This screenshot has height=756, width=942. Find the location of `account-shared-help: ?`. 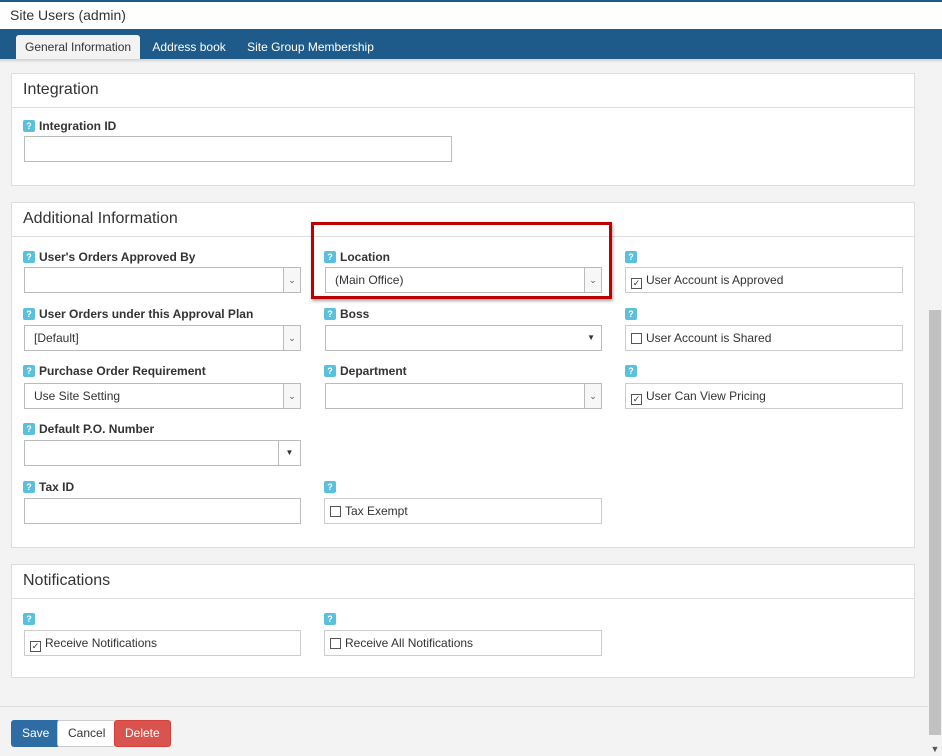

account-shared-help: ? is located at coordinates (633, 314).